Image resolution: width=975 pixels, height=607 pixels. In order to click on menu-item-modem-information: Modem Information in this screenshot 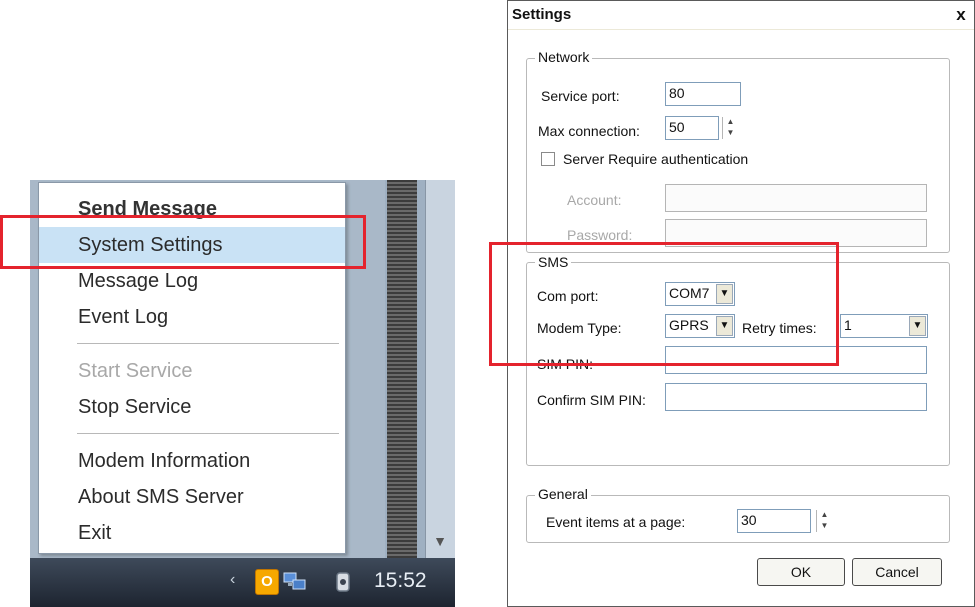, I will do `click(192, 461)`.